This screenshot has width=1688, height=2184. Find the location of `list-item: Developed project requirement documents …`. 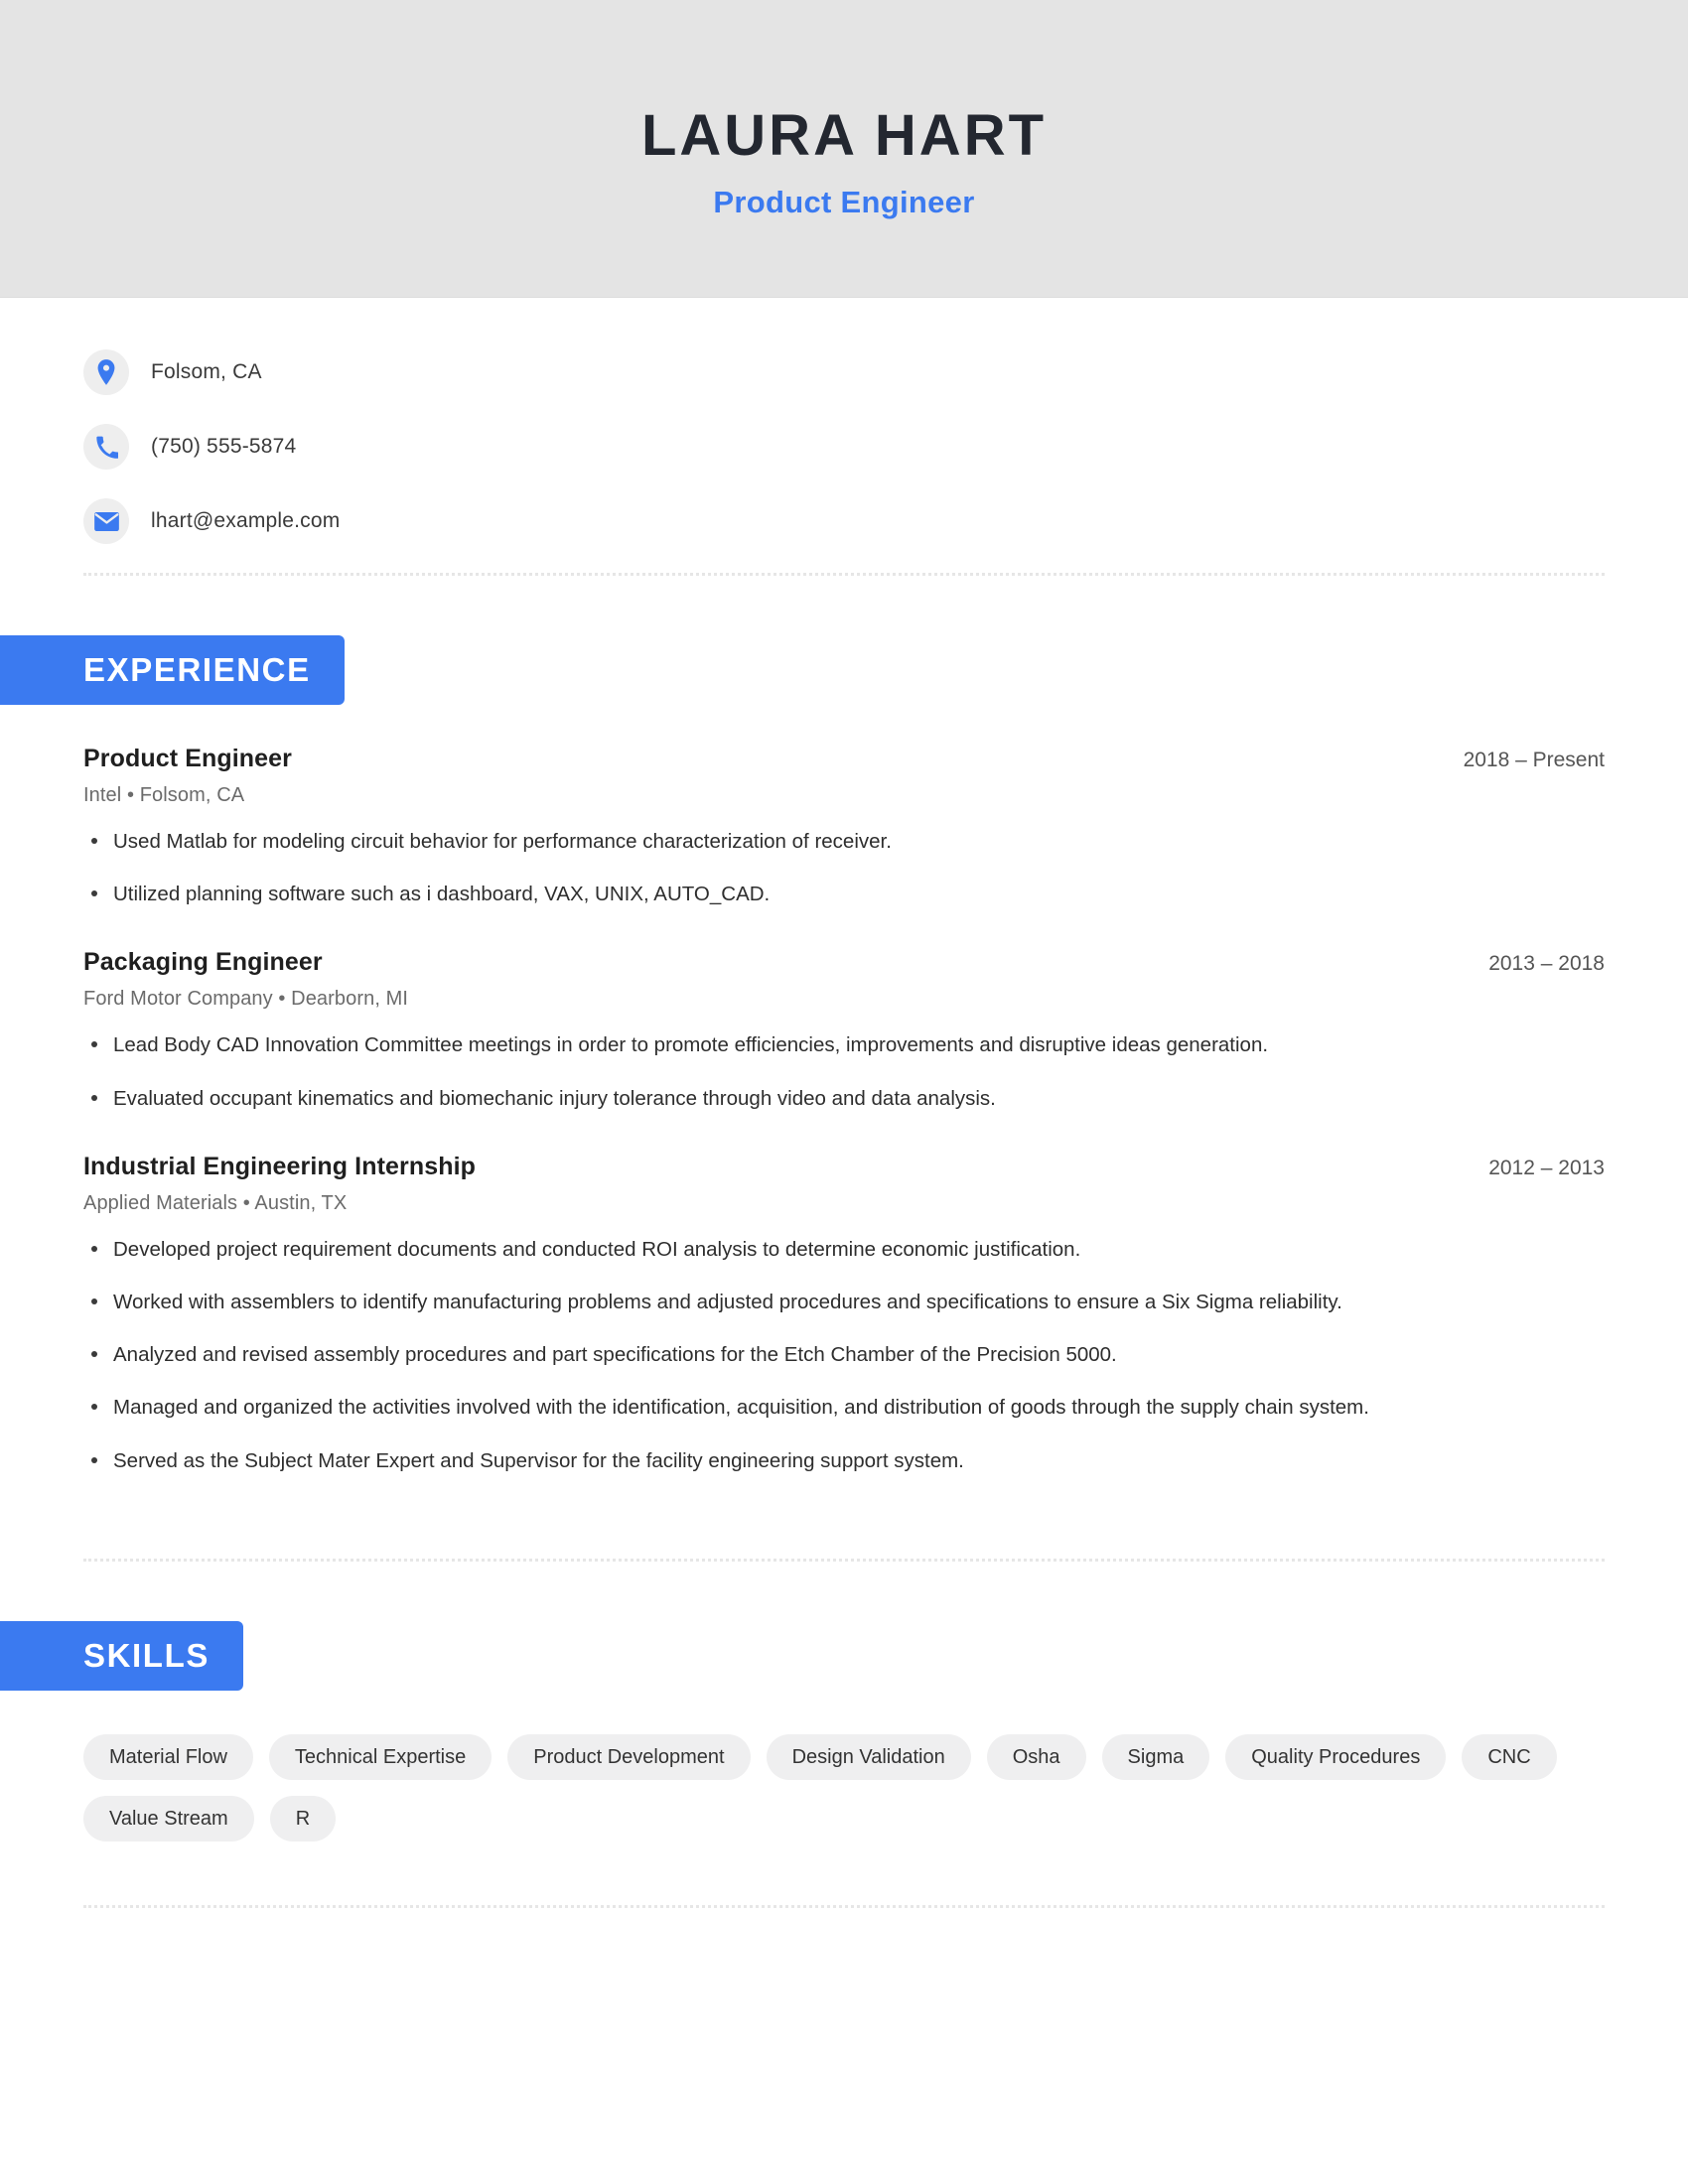

list-item: Developed project requirement documents … is located at coordinates (793, 1249).